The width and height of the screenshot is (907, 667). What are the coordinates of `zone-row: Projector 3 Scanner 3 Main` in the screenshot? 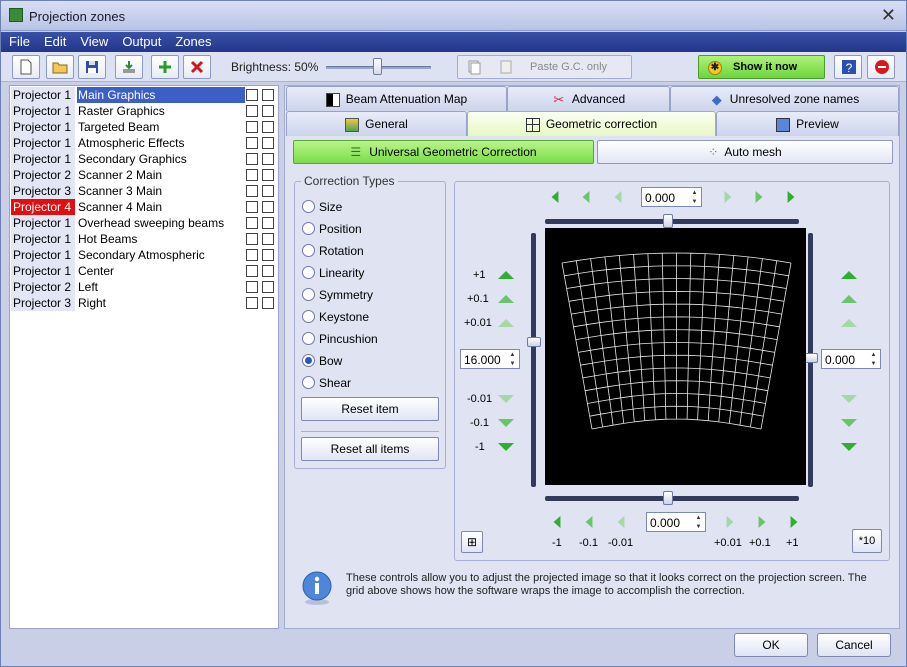 It's located at (144, 191).